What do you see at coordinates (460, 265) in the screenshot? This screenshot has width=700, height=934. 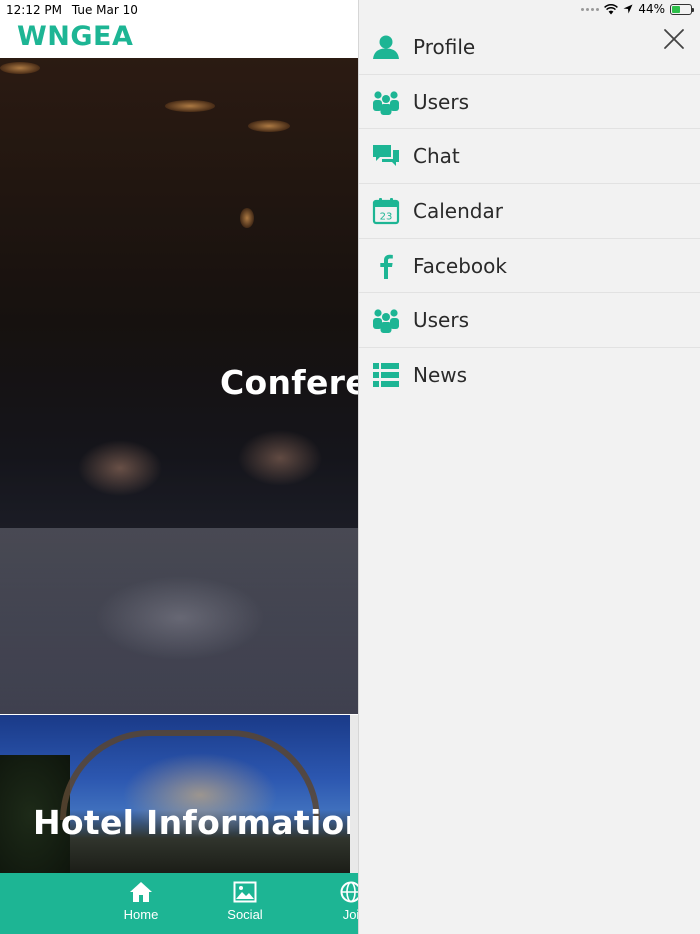 I see `menu-item-label: Facebook` at bounding box center [460, 265].